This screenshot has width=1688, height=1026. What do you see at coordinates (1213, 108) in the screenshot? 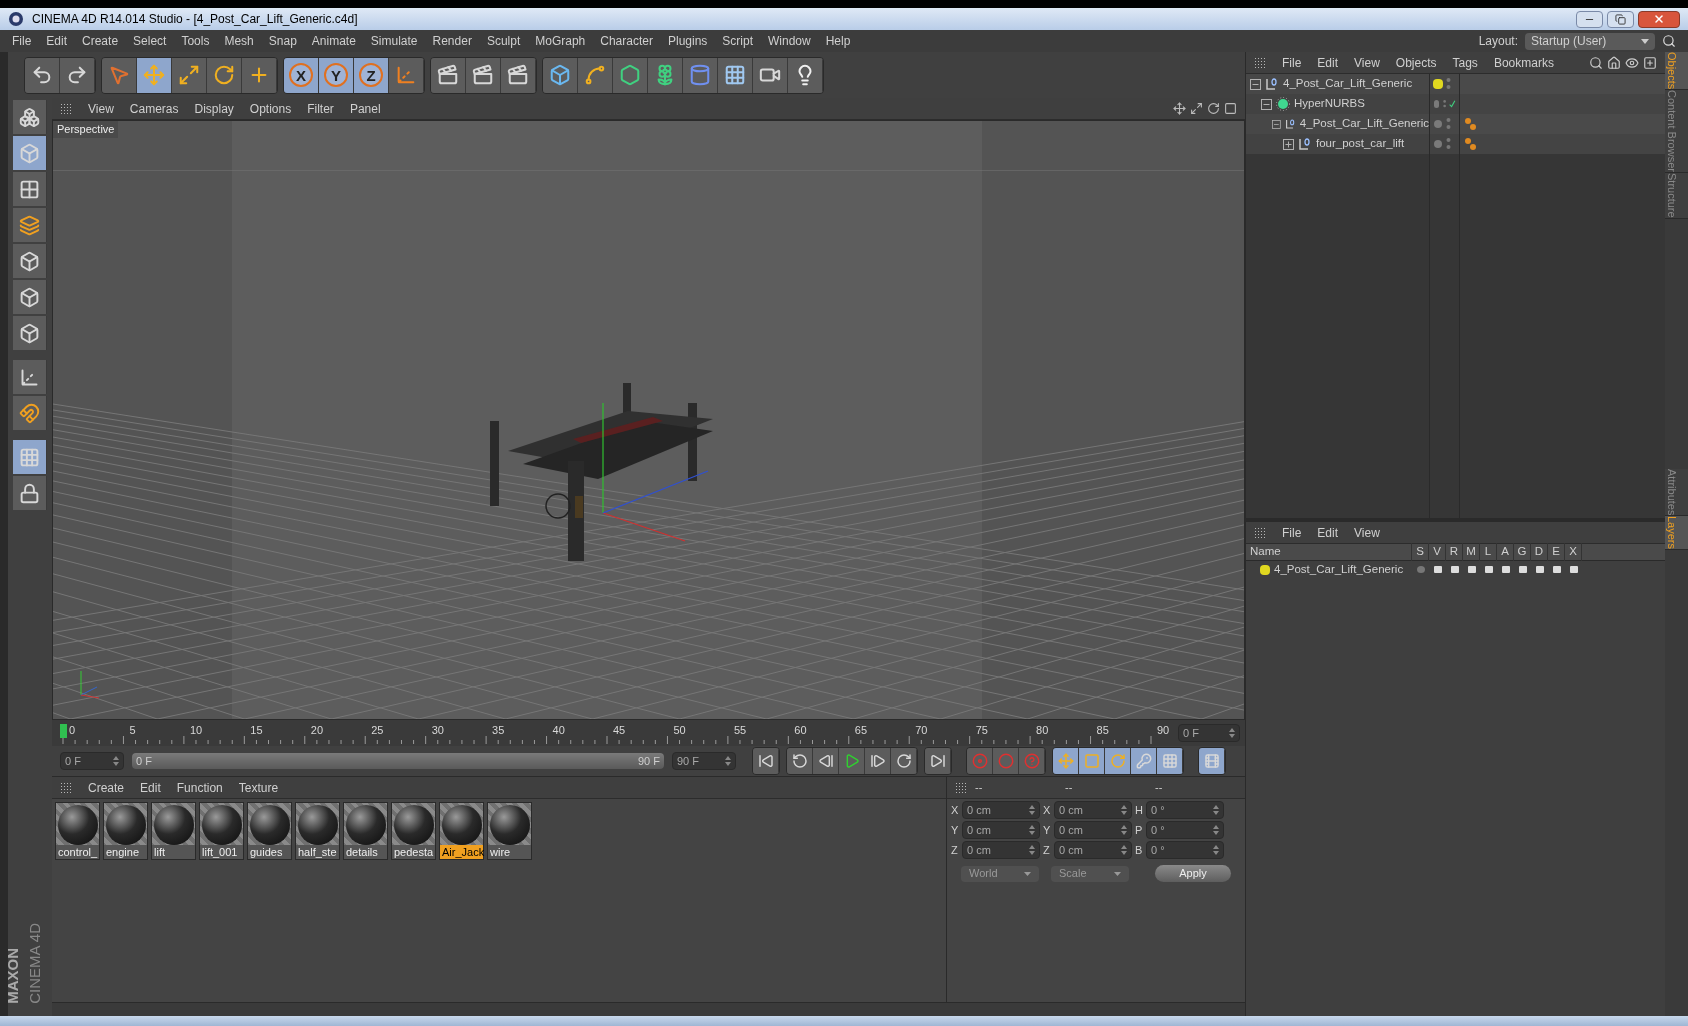
I see `orbit-icon` at bounding box center [1213, 108].